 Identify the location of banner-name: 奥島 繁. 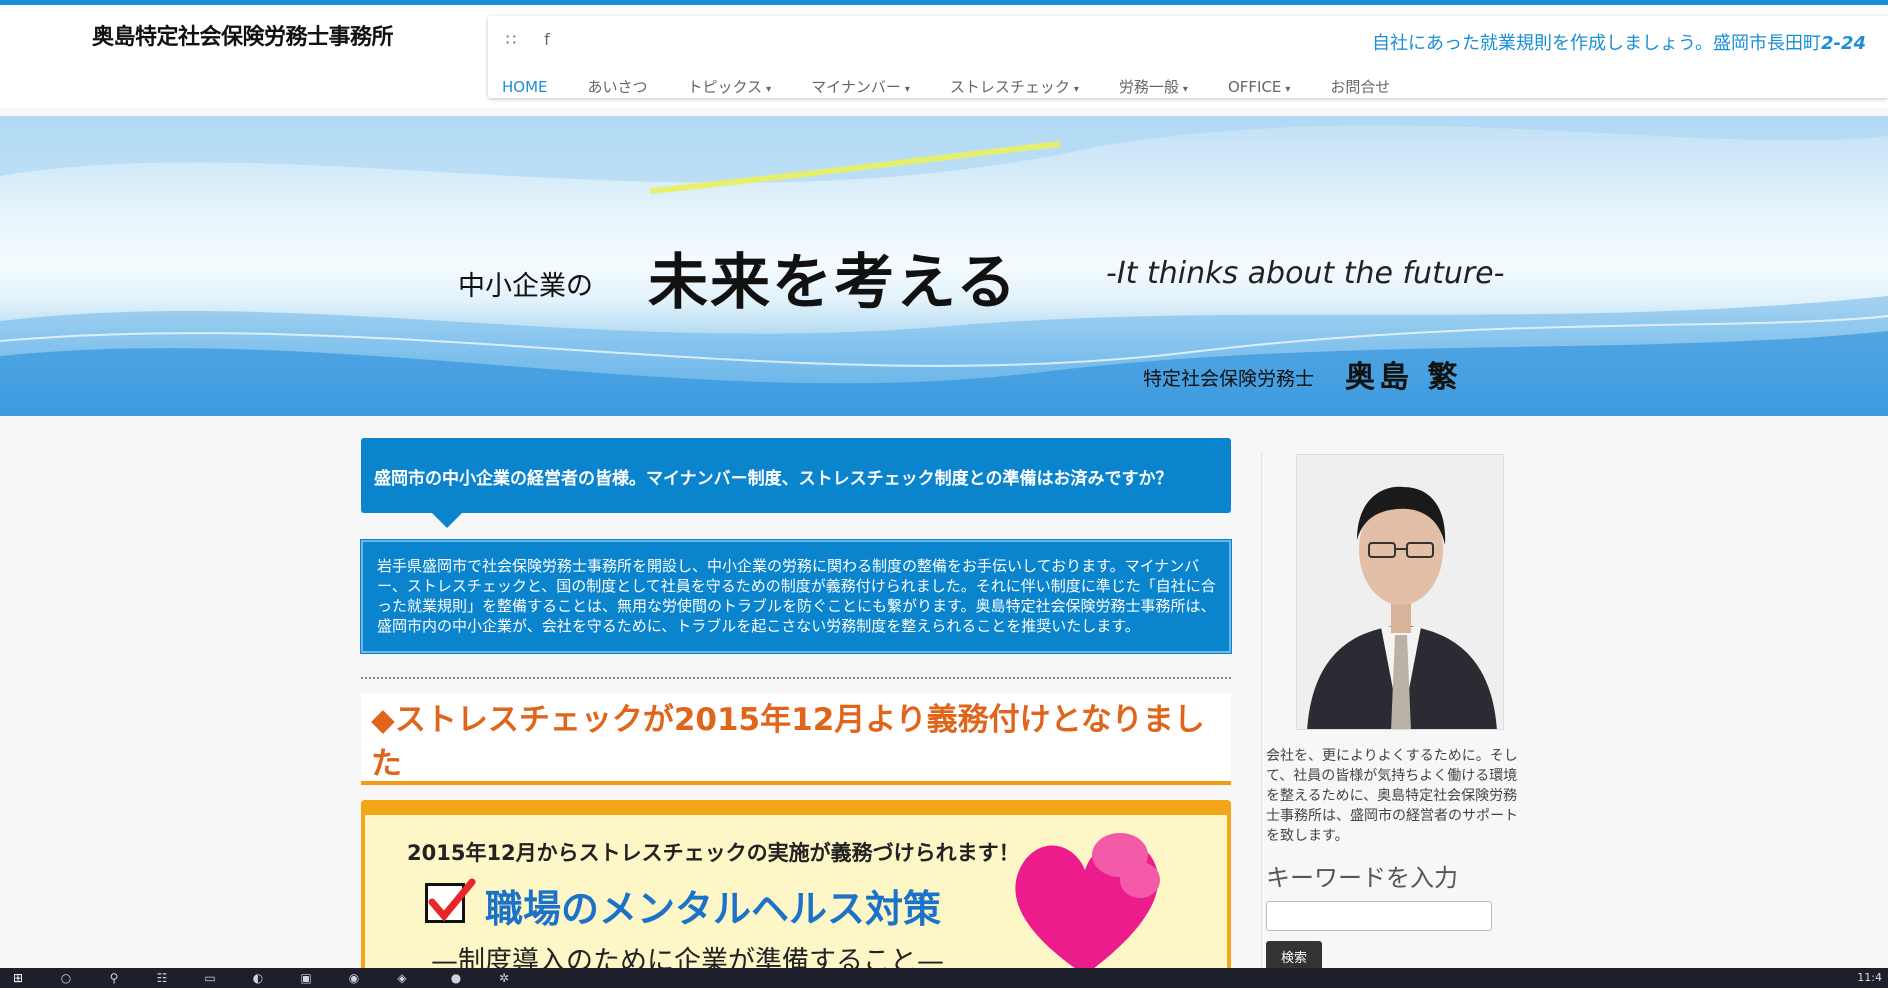
(1403, 377).